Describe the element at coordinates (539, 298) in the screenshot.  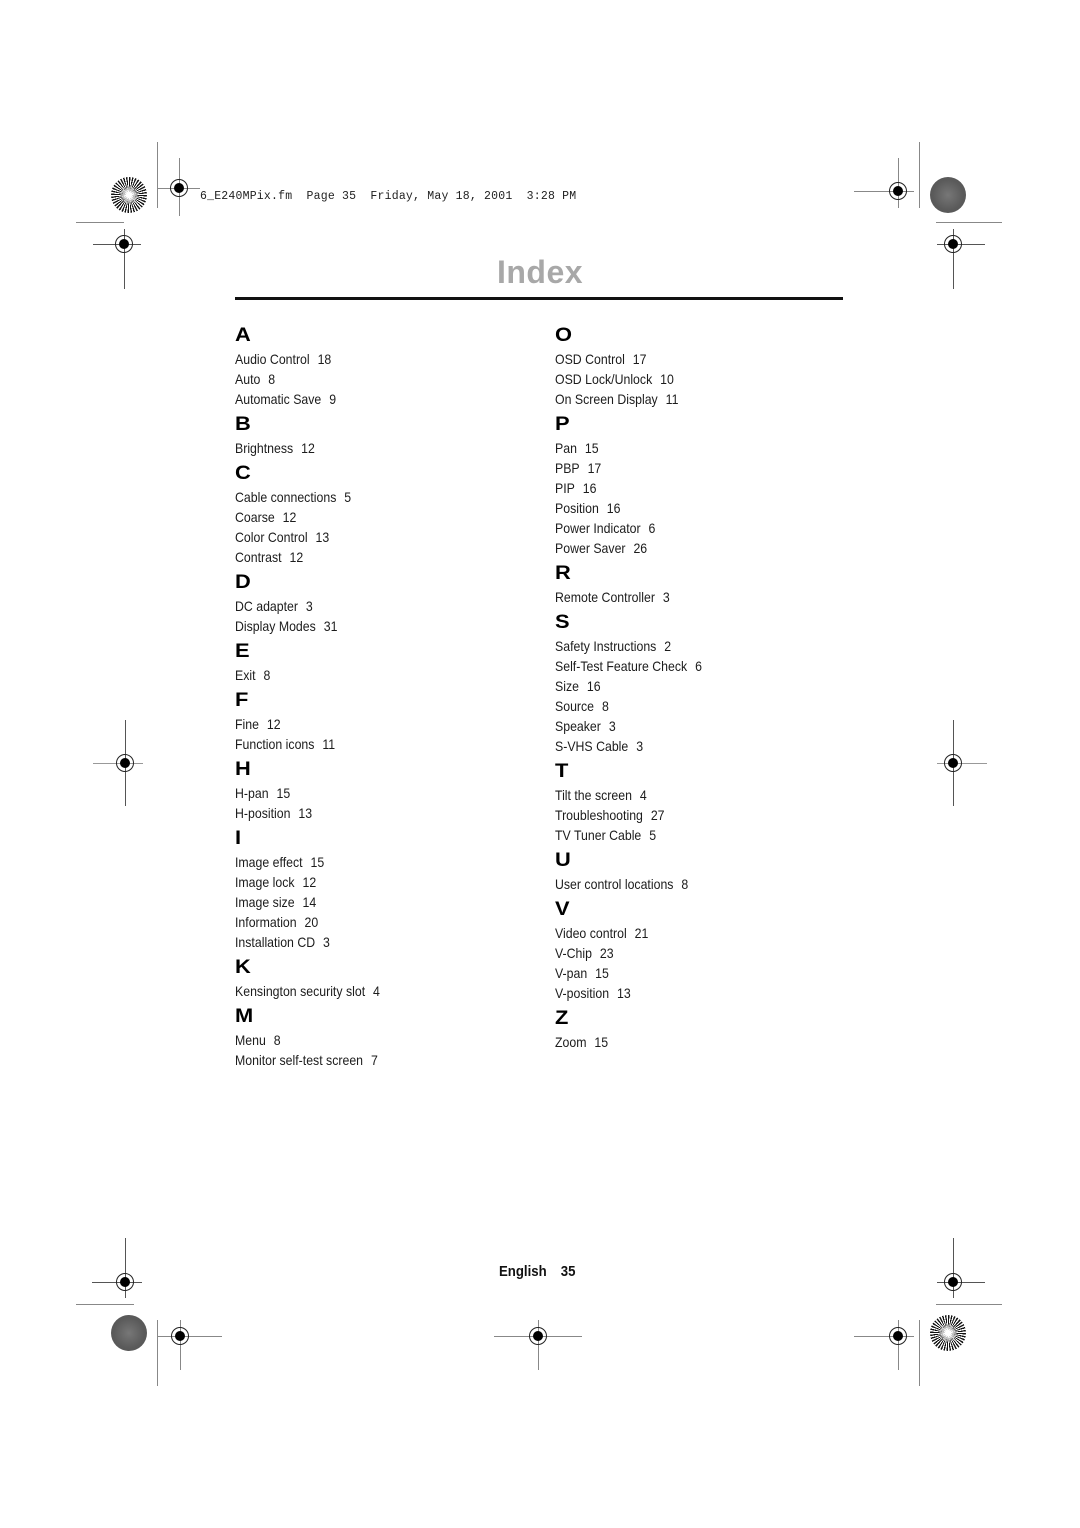
I see `title-rule` at that location.